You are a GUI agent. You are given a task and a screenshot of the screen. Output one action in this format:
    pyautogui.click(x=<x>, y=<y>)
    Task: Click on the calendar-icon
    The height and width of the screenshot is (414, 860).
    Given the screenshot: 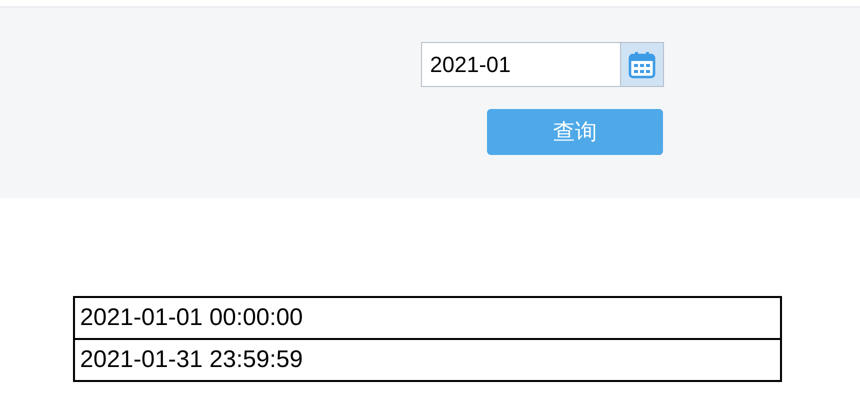 What is the action you would take?
    pyautogui.click(x=642, y=64)
    